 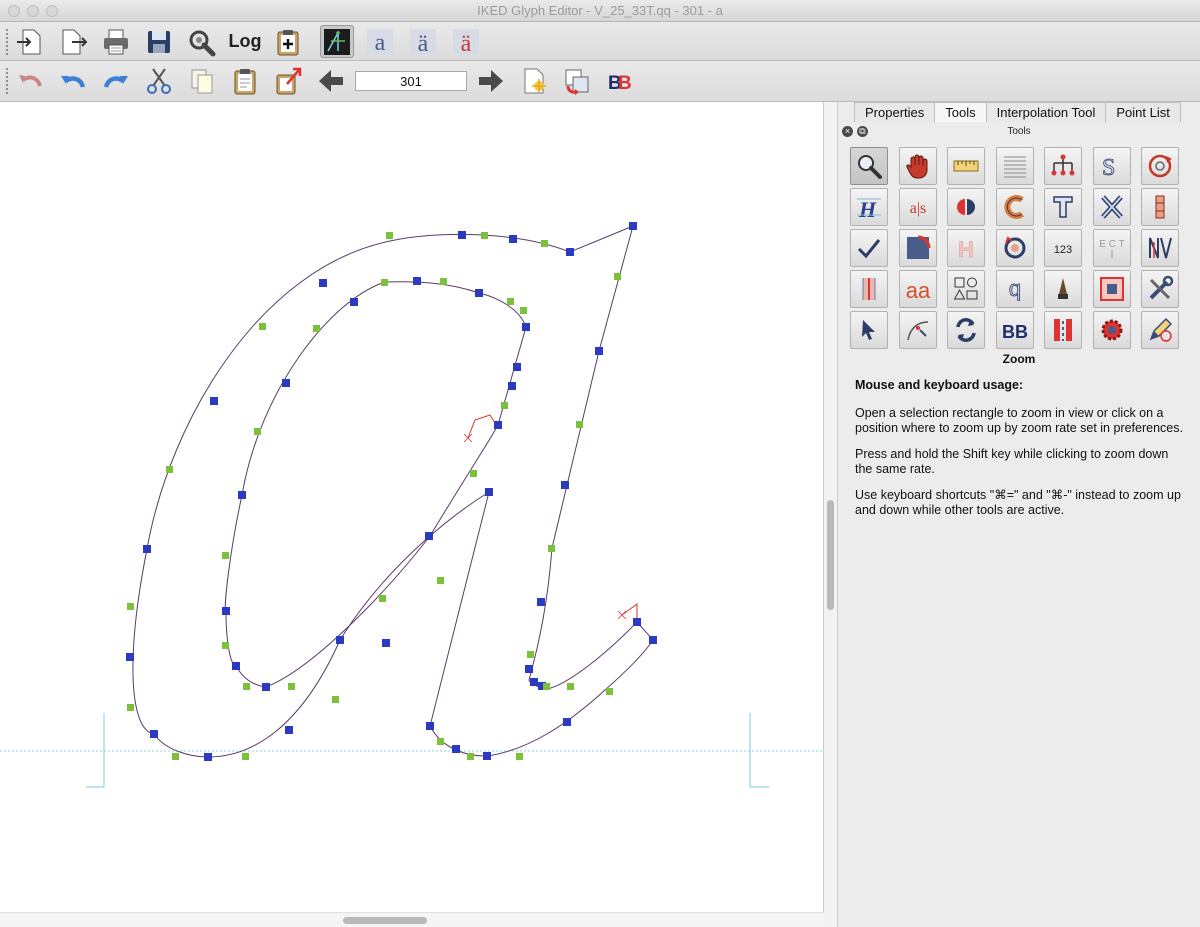 I want to click on paste-special-button, so click(x=288, y=80).